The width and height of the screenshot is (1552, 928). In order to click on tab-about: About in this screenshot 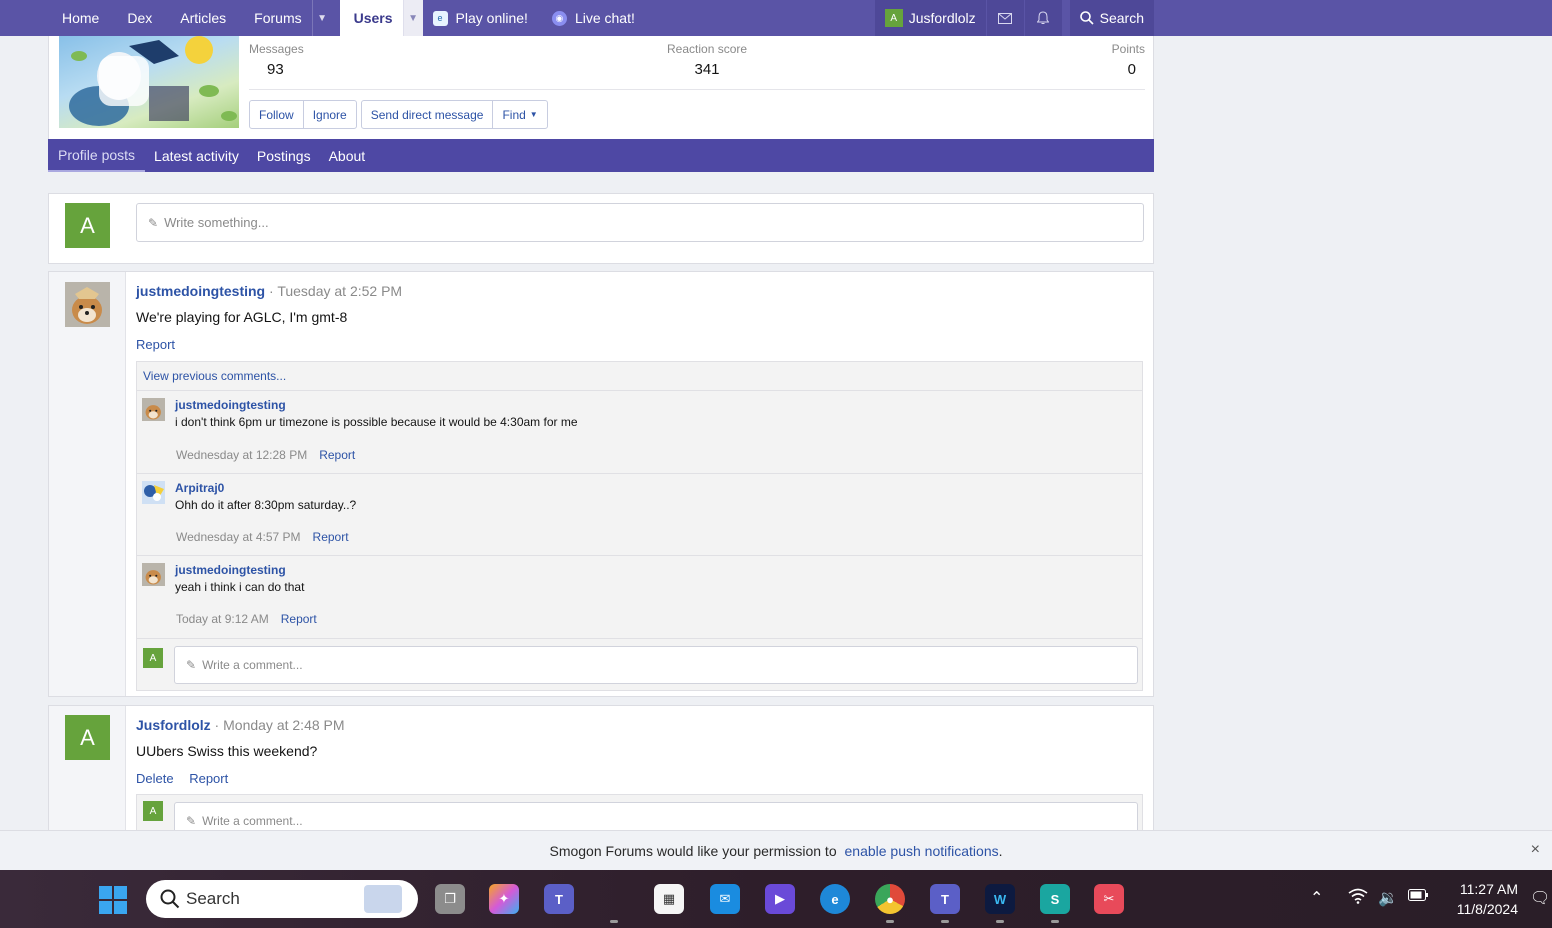, I will do `click(347, 155)`.